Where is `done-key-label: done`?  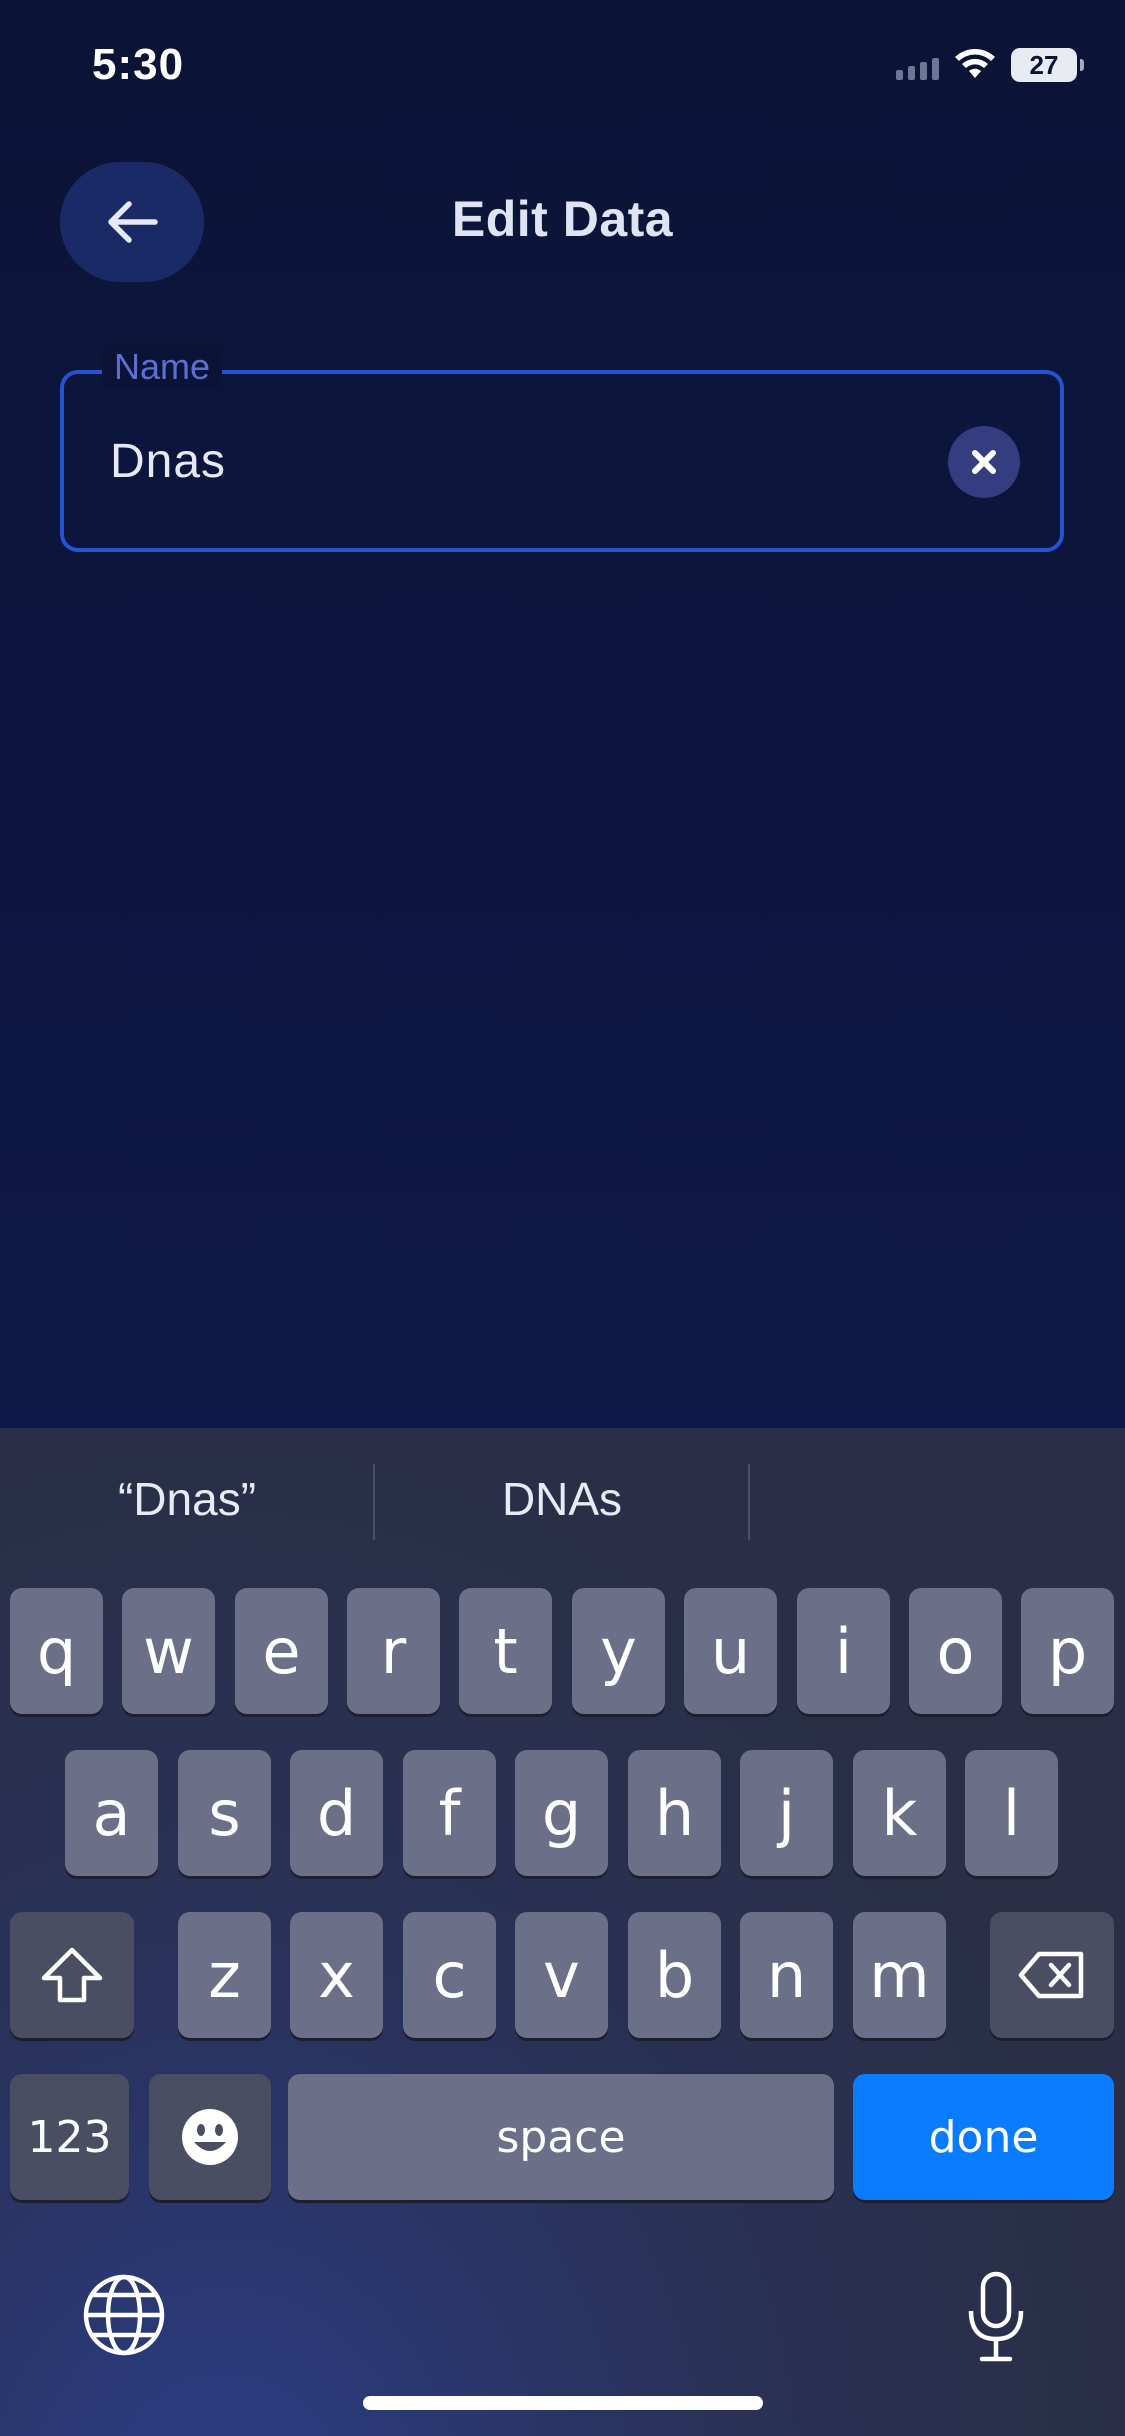 done-key-label: done is located at coordinates (983, 2137).